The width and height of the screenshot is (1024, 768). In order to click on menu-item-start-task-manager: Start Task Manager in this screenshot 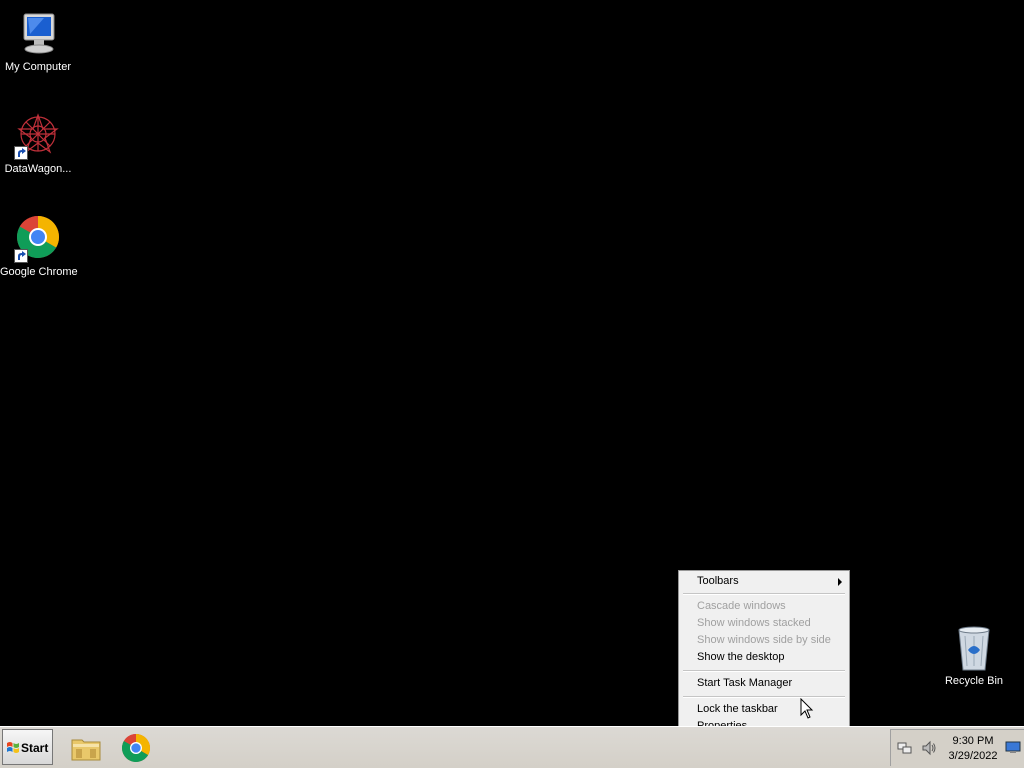, I will do `click(764, 683)`.